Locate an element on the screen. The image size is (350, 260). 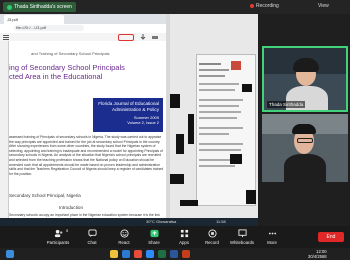
participant-video-1: Thada Sirithadda is located at coordinates (305, 79).